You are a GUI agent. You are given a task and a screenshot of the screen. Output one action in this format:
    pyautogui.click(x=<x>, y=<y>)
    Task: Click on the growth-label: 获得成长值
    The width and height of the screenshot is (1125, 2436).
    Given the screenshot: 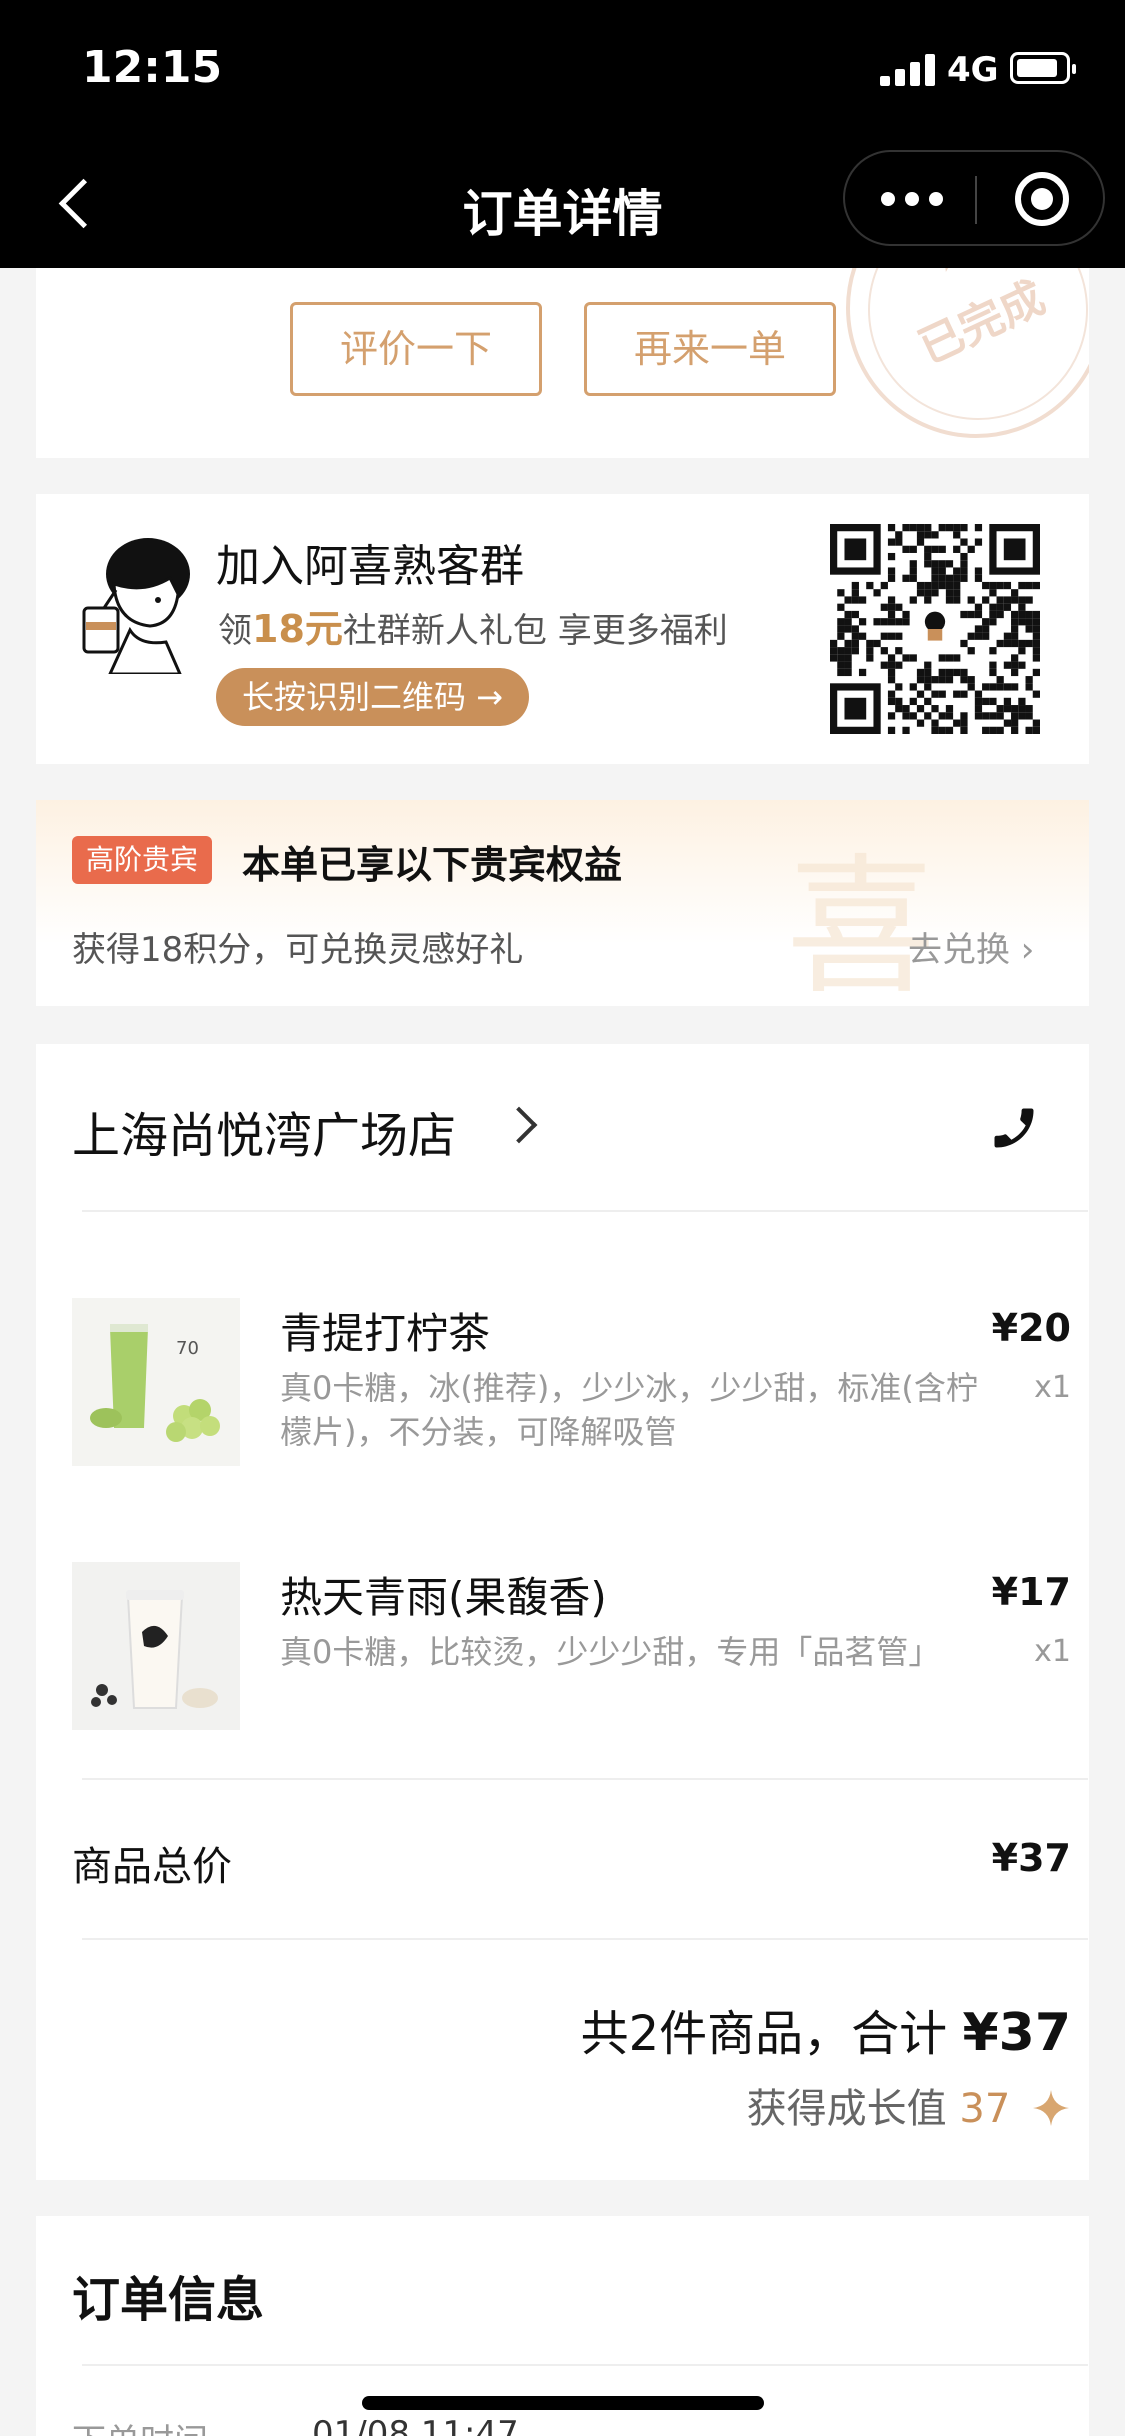 What is the action you would take?
    pyautogui.click(x=853, y=2109)
    